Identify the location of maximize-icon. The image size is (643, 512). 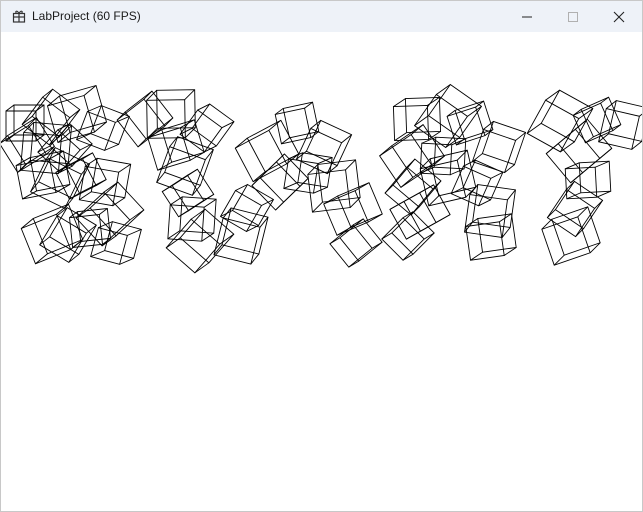
(573, 16).